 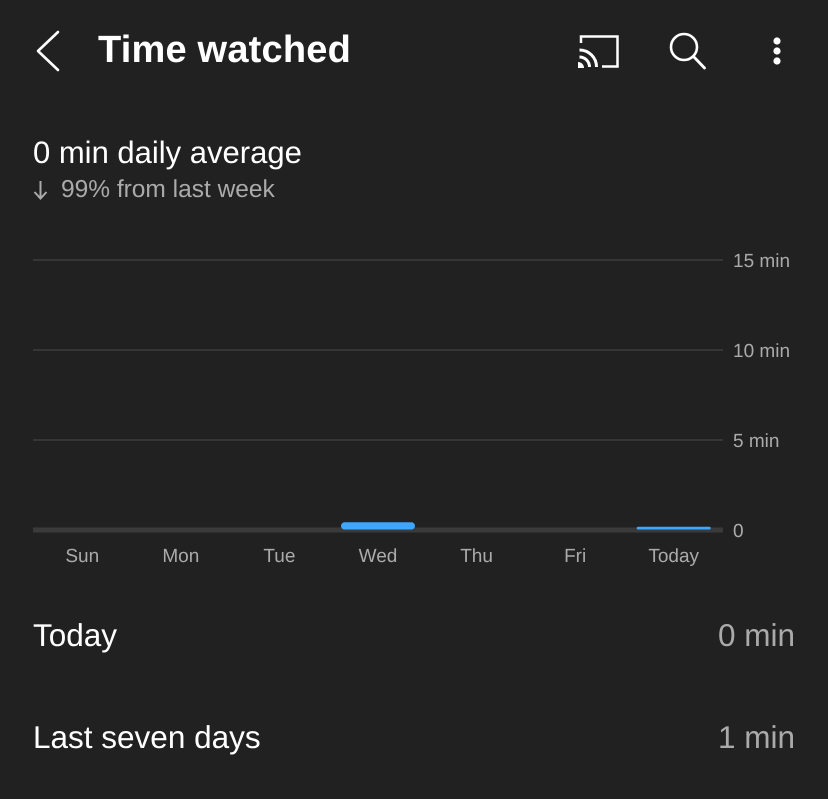 I want to click on search-icon, so click(x=687, y=51).